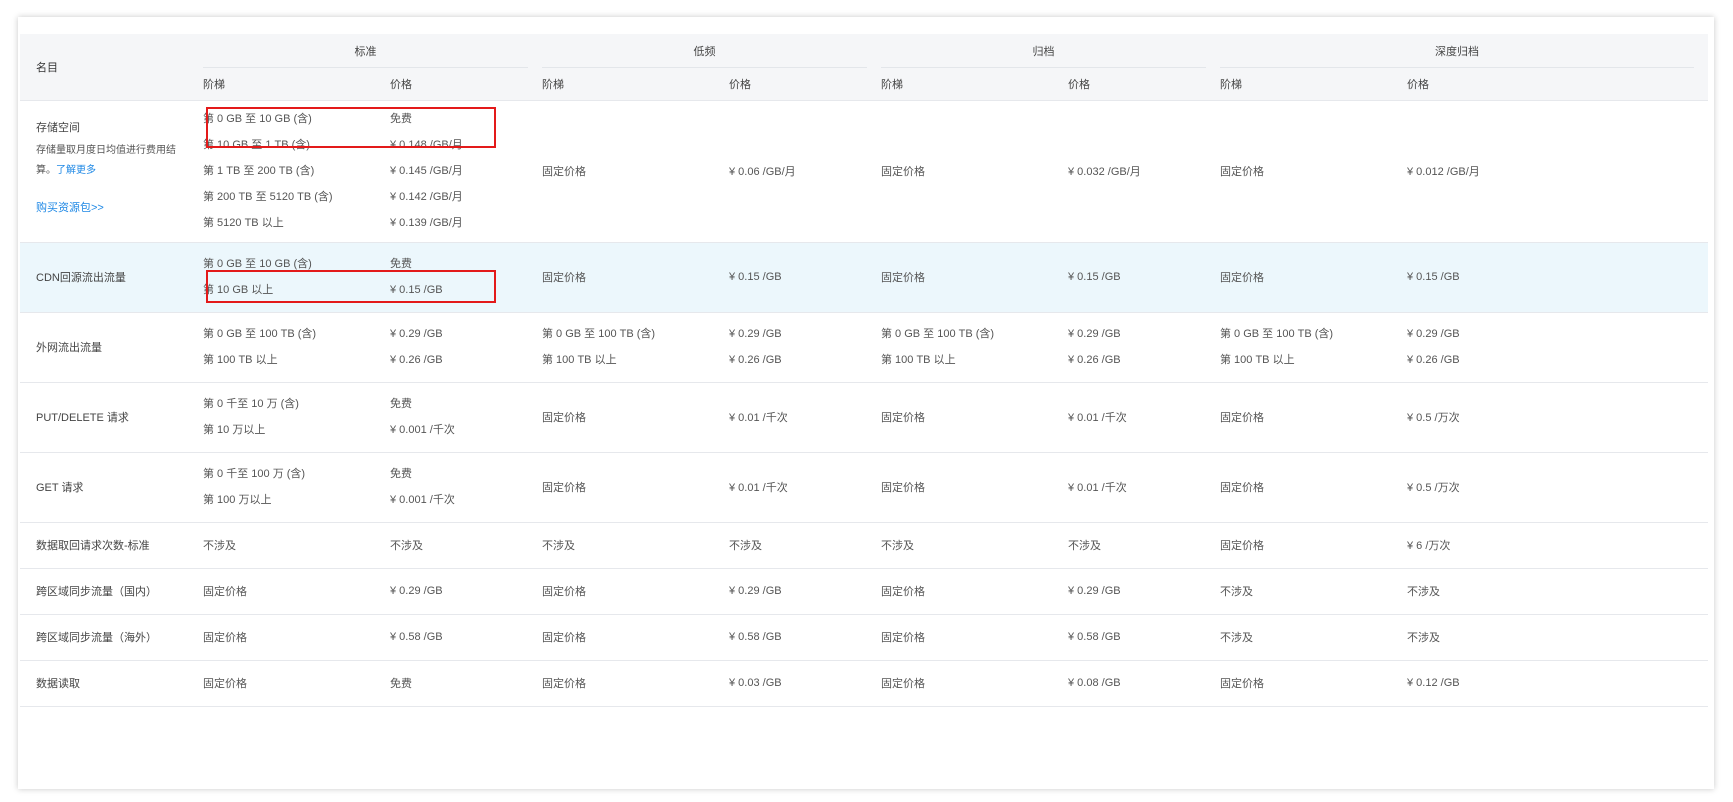 Image resolution: width=1733 pixels, height=802 pixels. What do you see at coordinates (1094, 683) in the screenshot?
I see `table-cell: ¥ 0.08 /GB` at bounding box center [1094, 683].